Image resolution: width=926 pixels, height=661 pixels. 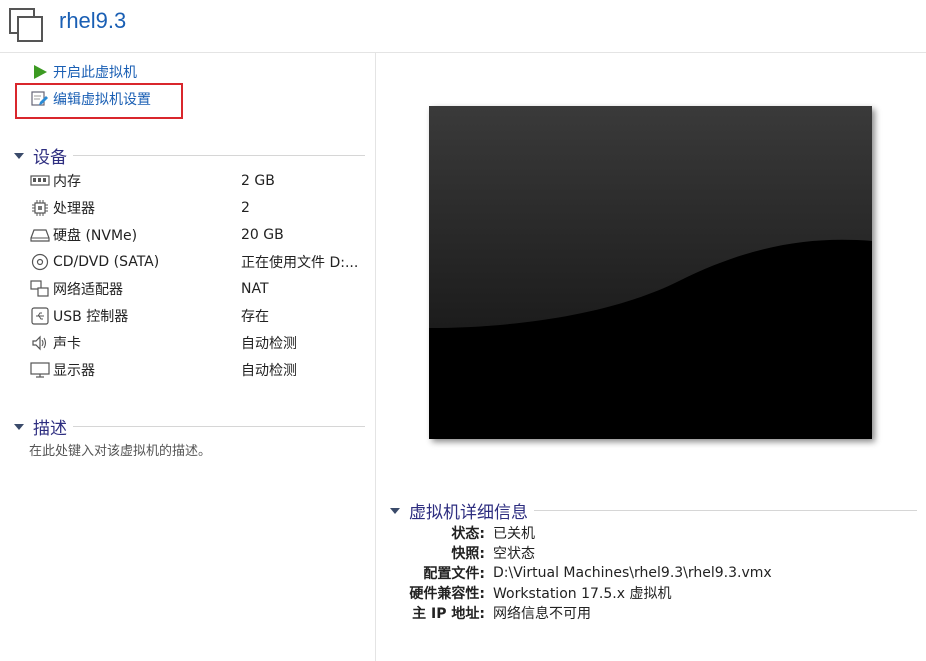 I want to click on device-name: 显示器, so click(x=74, y=371).